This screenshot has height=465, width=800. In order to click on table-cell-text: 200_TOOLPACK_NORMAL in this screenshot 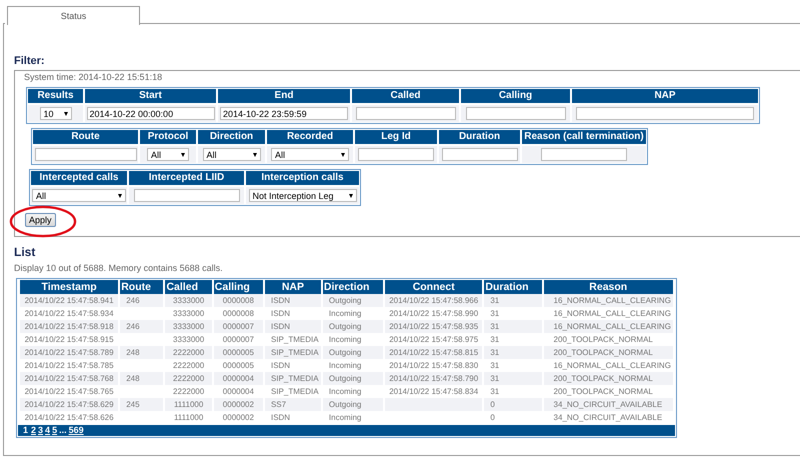, I will do `click(603, 340)`.